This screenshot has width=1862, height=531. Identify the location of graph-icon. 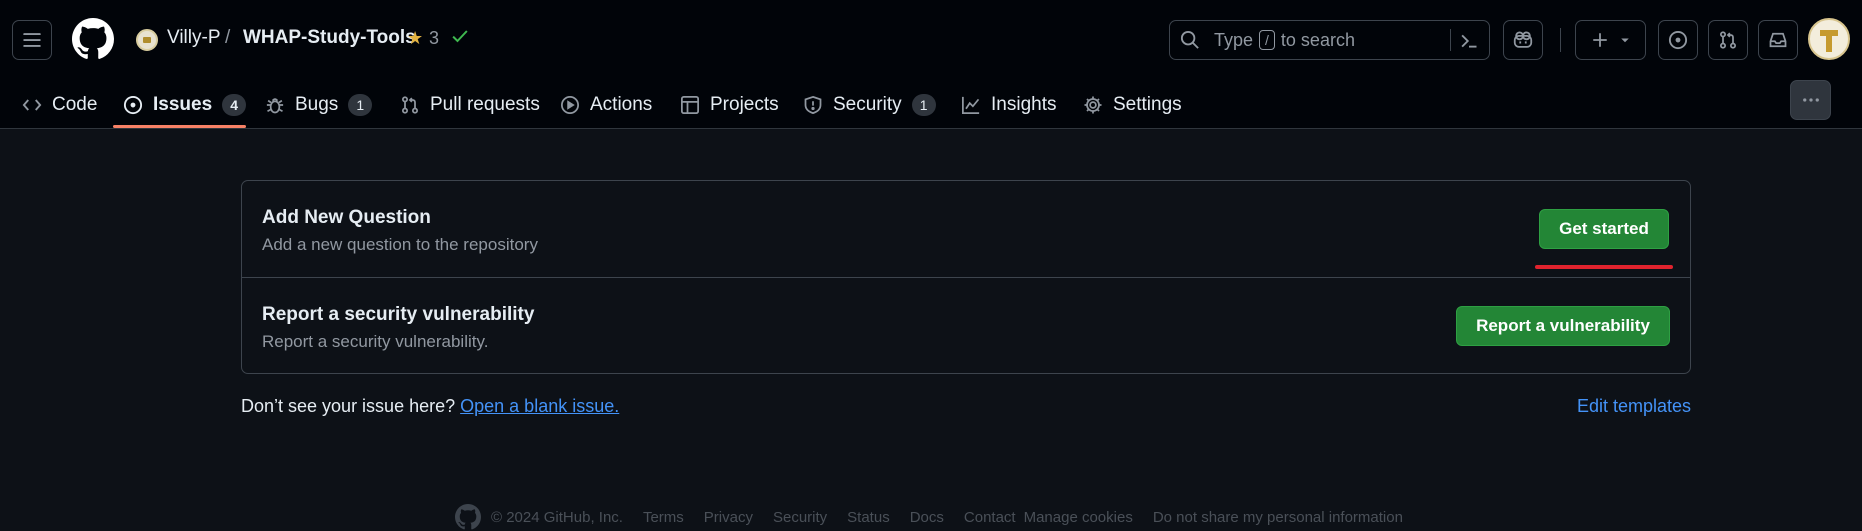
(971, 105).